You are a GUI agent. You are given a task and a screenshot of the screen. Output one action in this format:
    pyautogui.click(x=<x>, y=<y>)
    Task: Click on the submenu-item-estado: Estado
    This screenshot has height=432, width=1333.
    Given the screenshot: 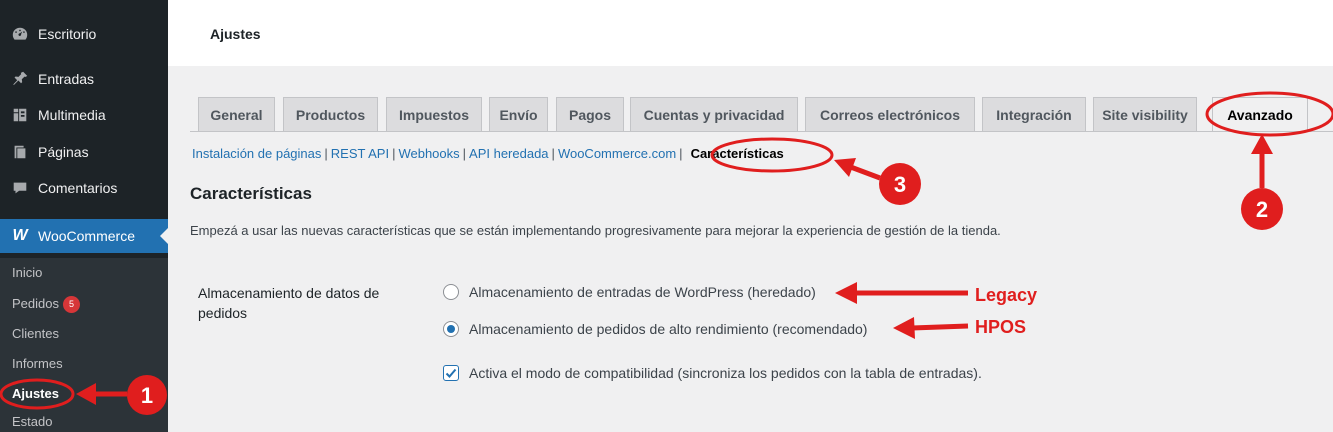 What is the action you would take?
    pyautogui.click(x=32, y=422)
    